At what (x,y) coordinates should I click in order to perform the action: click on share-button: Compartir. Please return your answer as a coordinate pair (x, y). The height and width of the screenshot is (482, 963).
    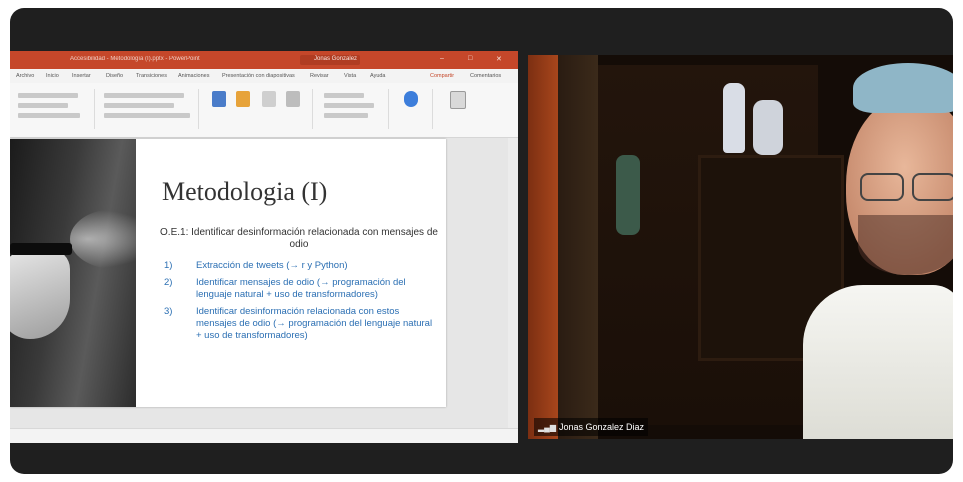
    Looking at the image, I should click on (442, 76).